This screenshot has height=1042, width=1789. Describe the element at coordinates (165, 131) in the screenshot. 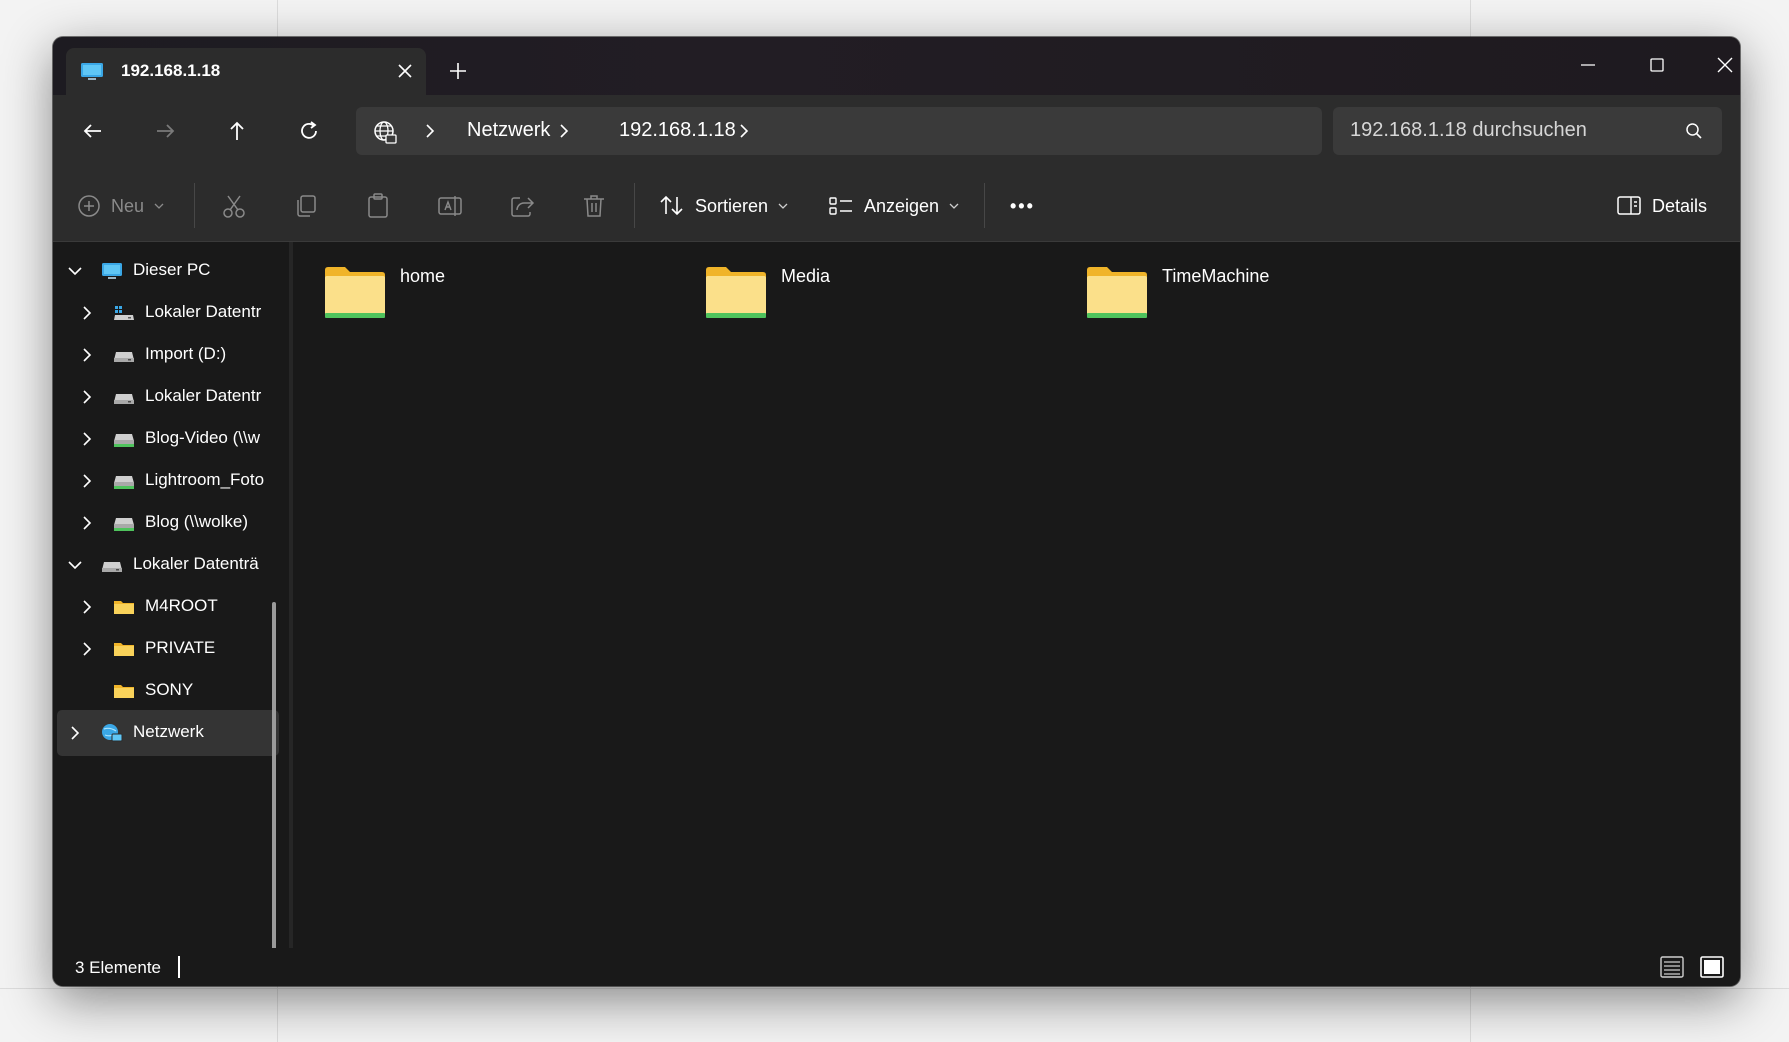

I see `forward-arrow-icon` at that location.